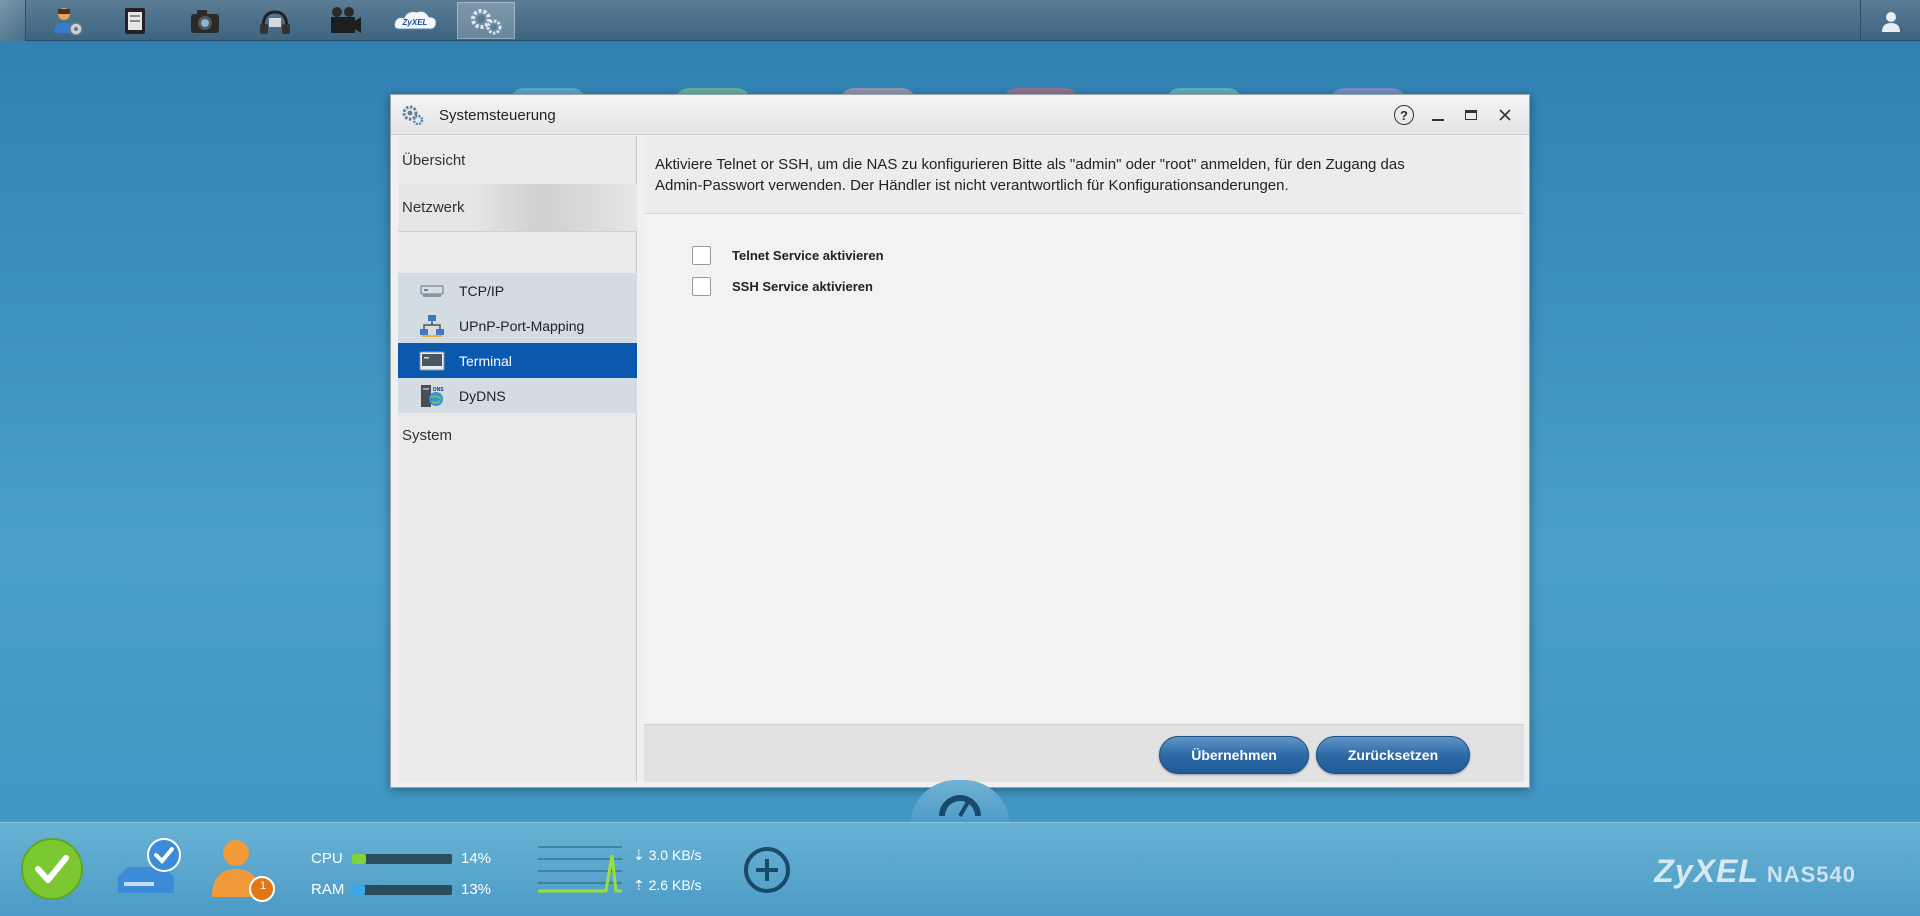 This screenshot has height=916, width=1920. Describe the element at coordinates (345, 20) in the screenshot. I see `video-icon` at that location.